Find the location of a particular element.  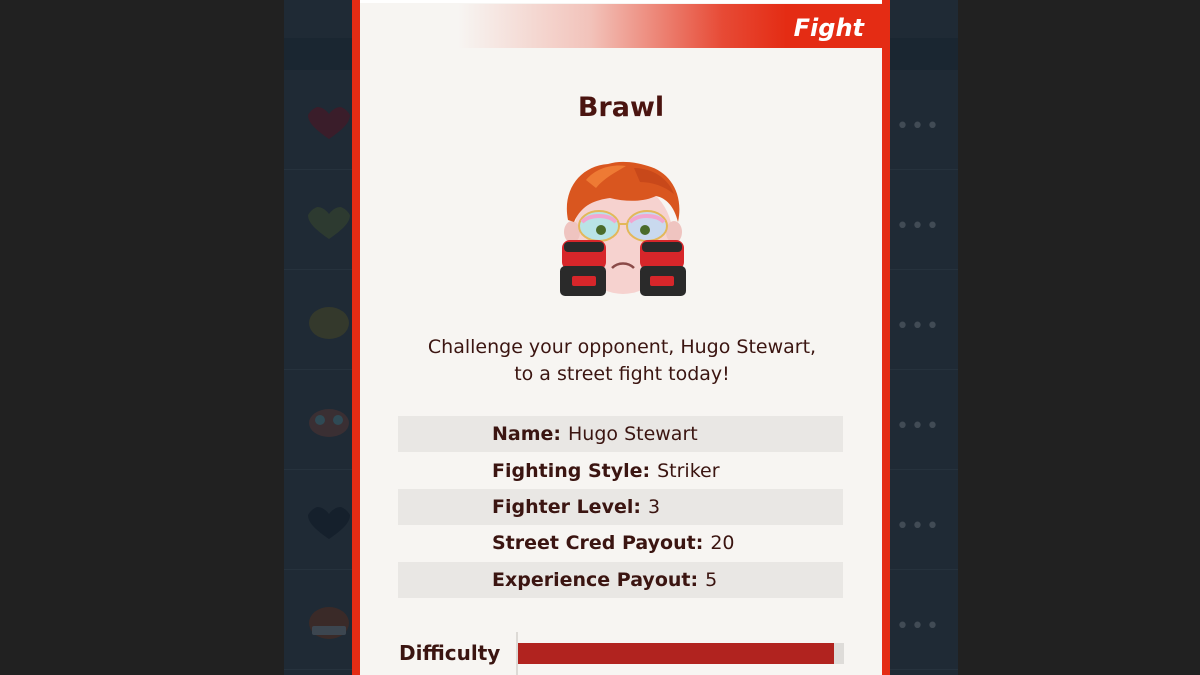

stat-row-name: Name: Hugo Stewart is located at coordinates (620, 434).